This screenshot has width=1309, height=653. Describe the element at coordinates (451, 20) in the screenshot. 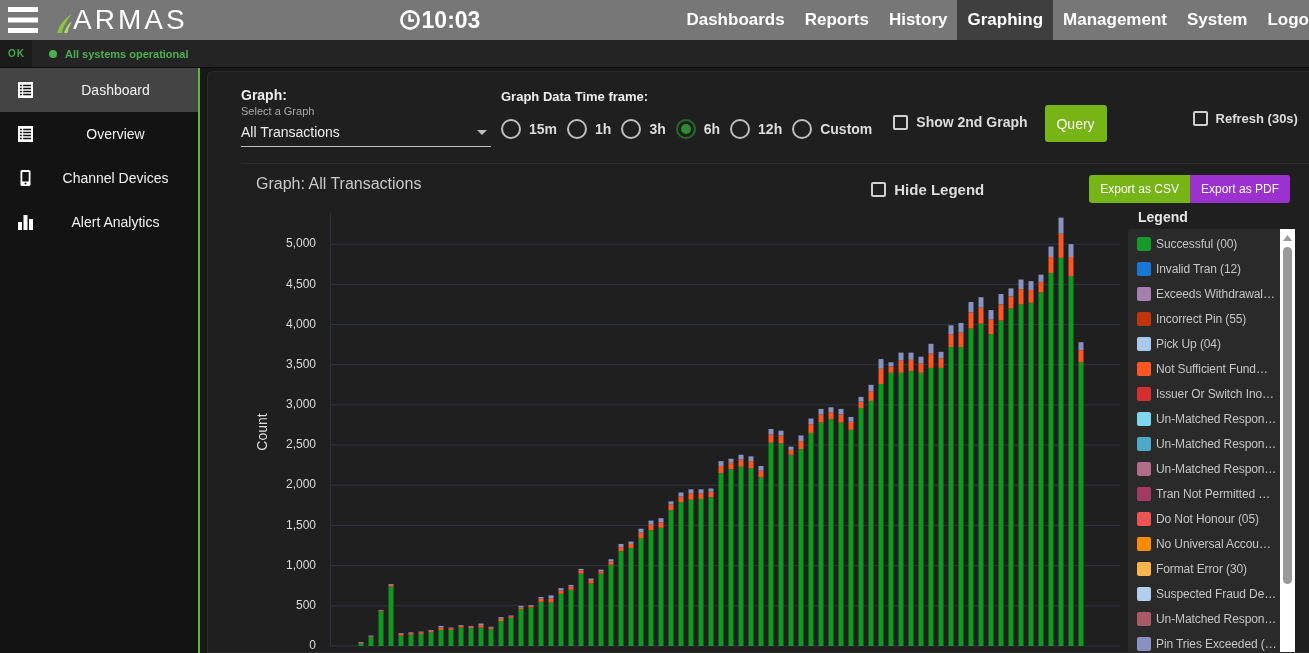

I see `clock-time: 10:03` at that location.